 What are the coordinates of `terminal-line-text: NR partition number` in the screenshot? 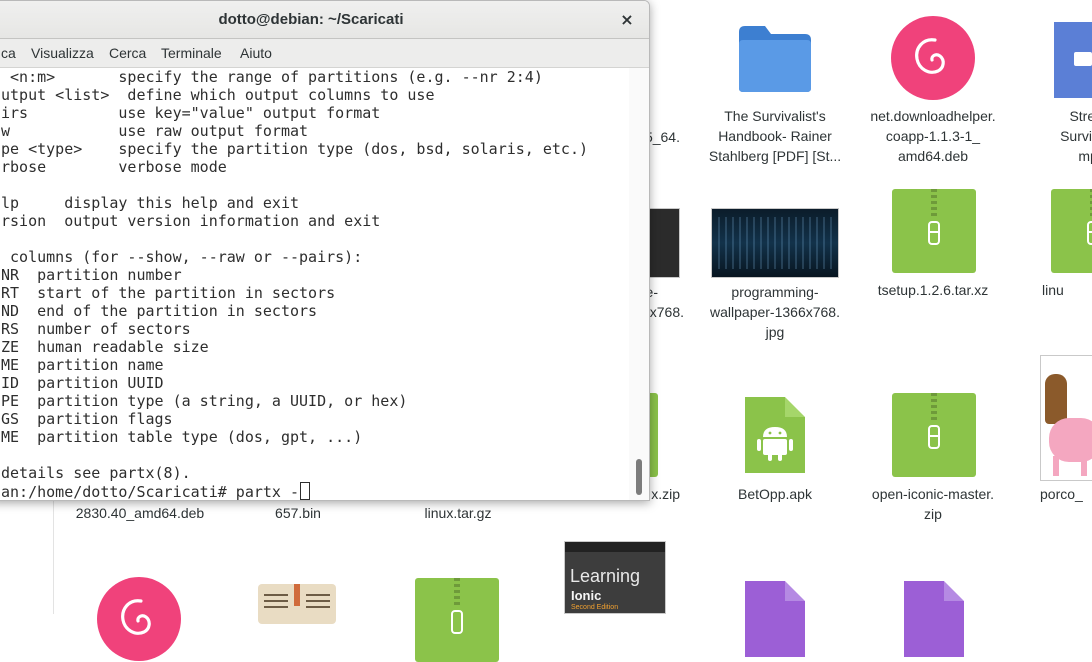 It's located at (91, 275).